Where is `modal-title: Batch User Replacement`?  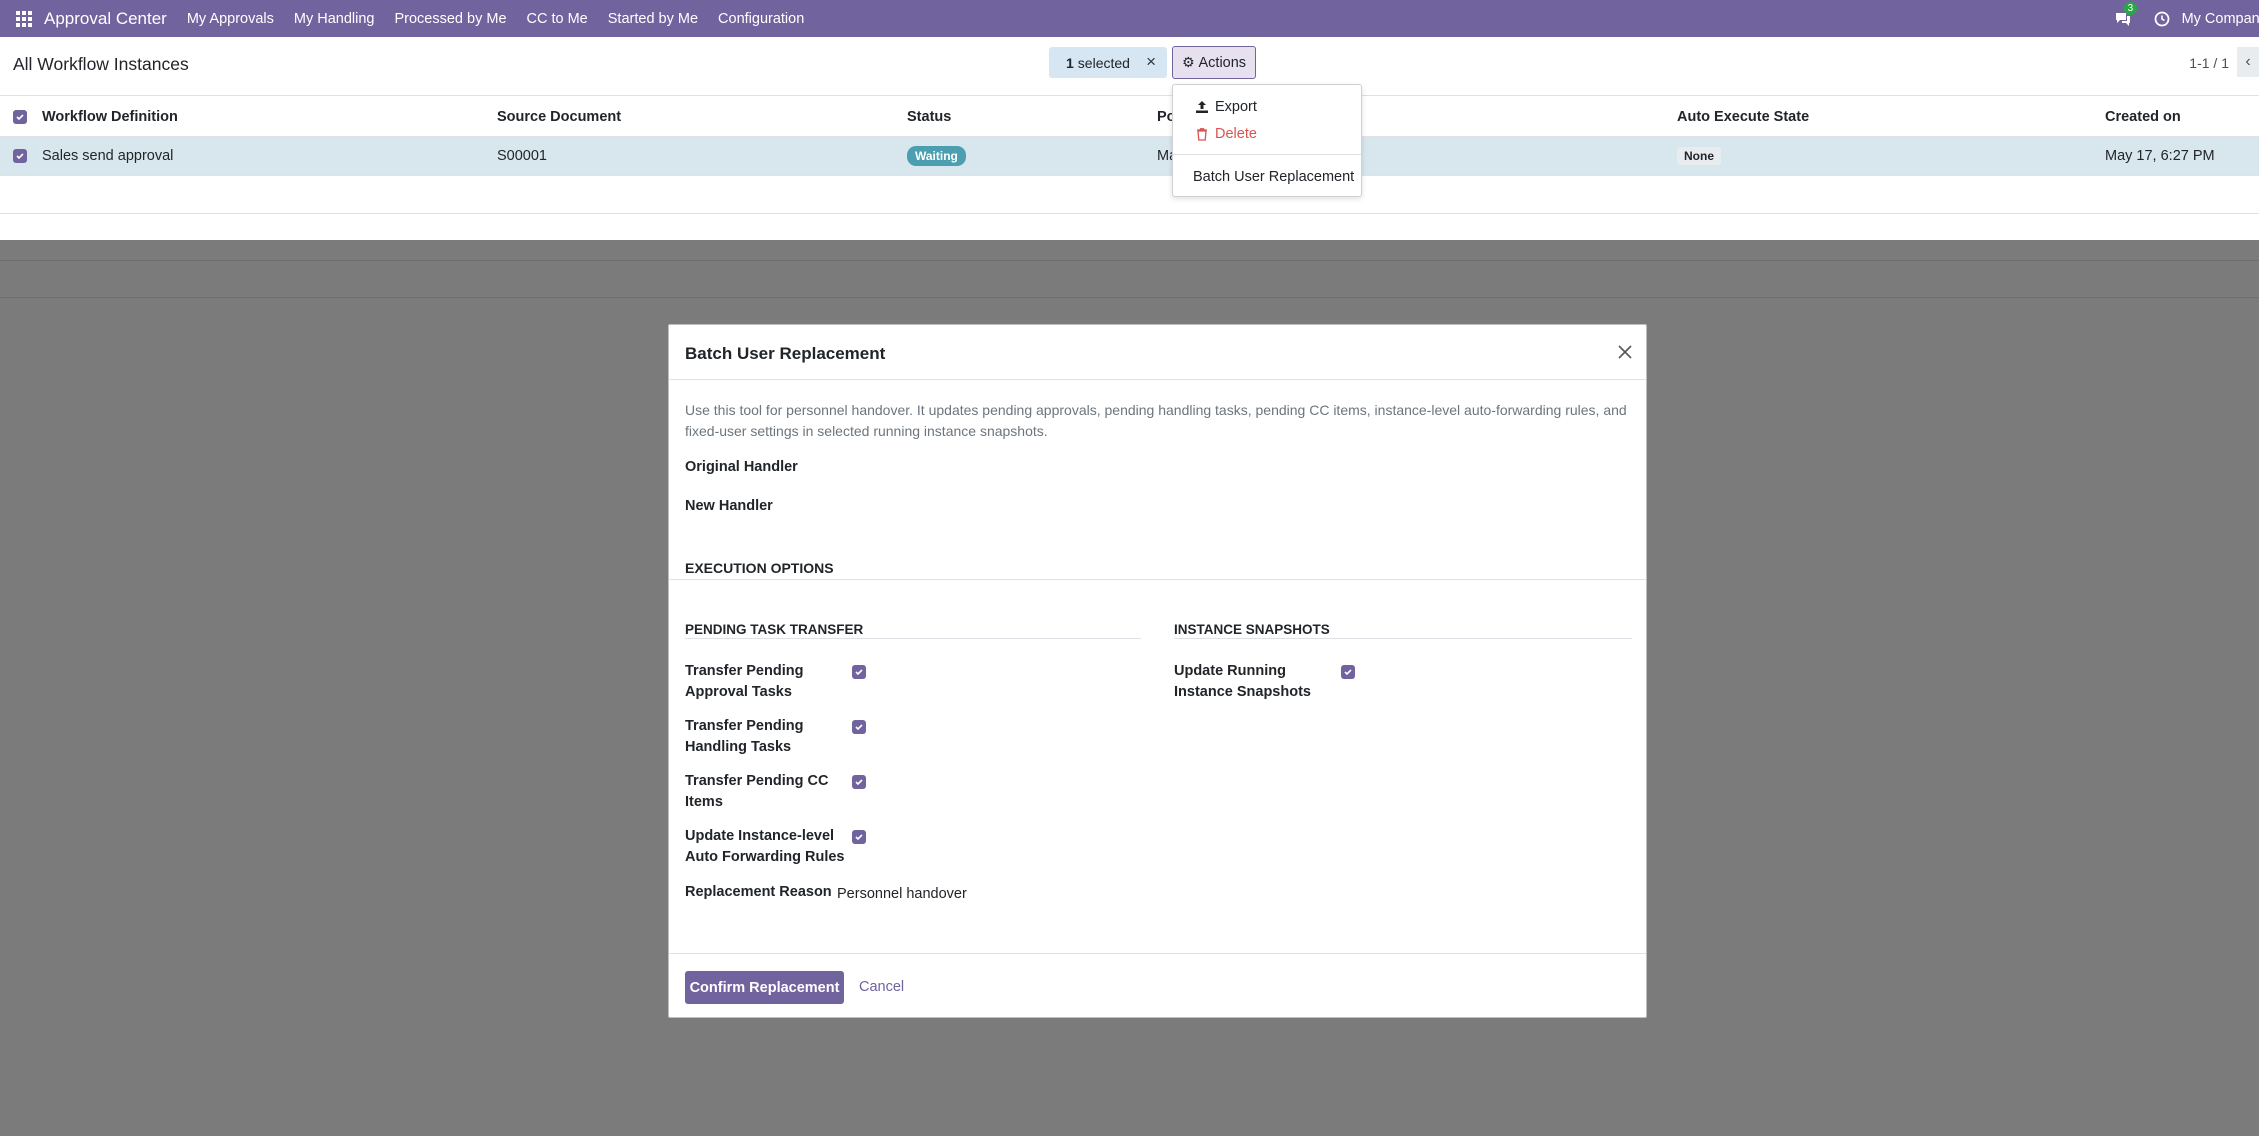
modal-title: Batch User Replacement is located at coordinates (785, 353).